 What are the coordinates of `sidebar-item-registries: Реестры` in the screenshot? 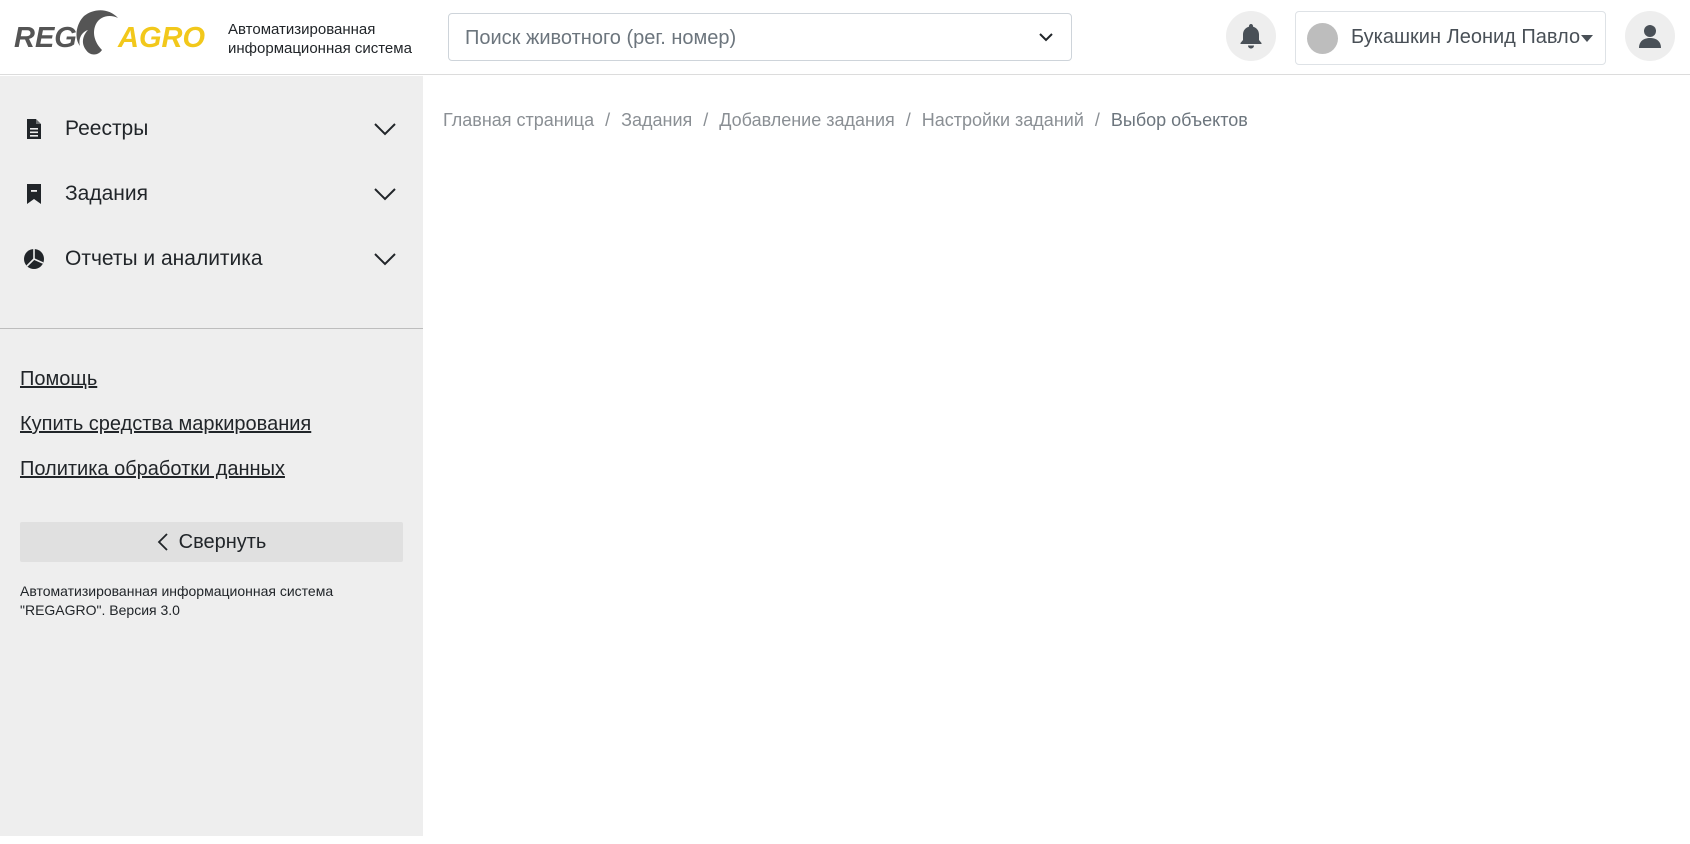 It's located at (211, 129).